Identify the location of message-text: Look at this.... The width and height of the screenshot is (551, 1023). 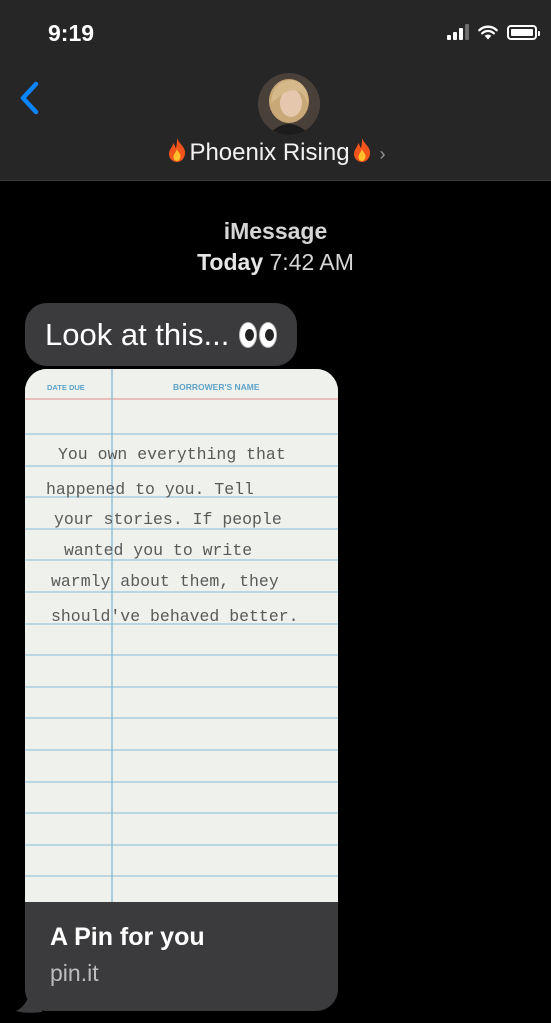
(137, 334).